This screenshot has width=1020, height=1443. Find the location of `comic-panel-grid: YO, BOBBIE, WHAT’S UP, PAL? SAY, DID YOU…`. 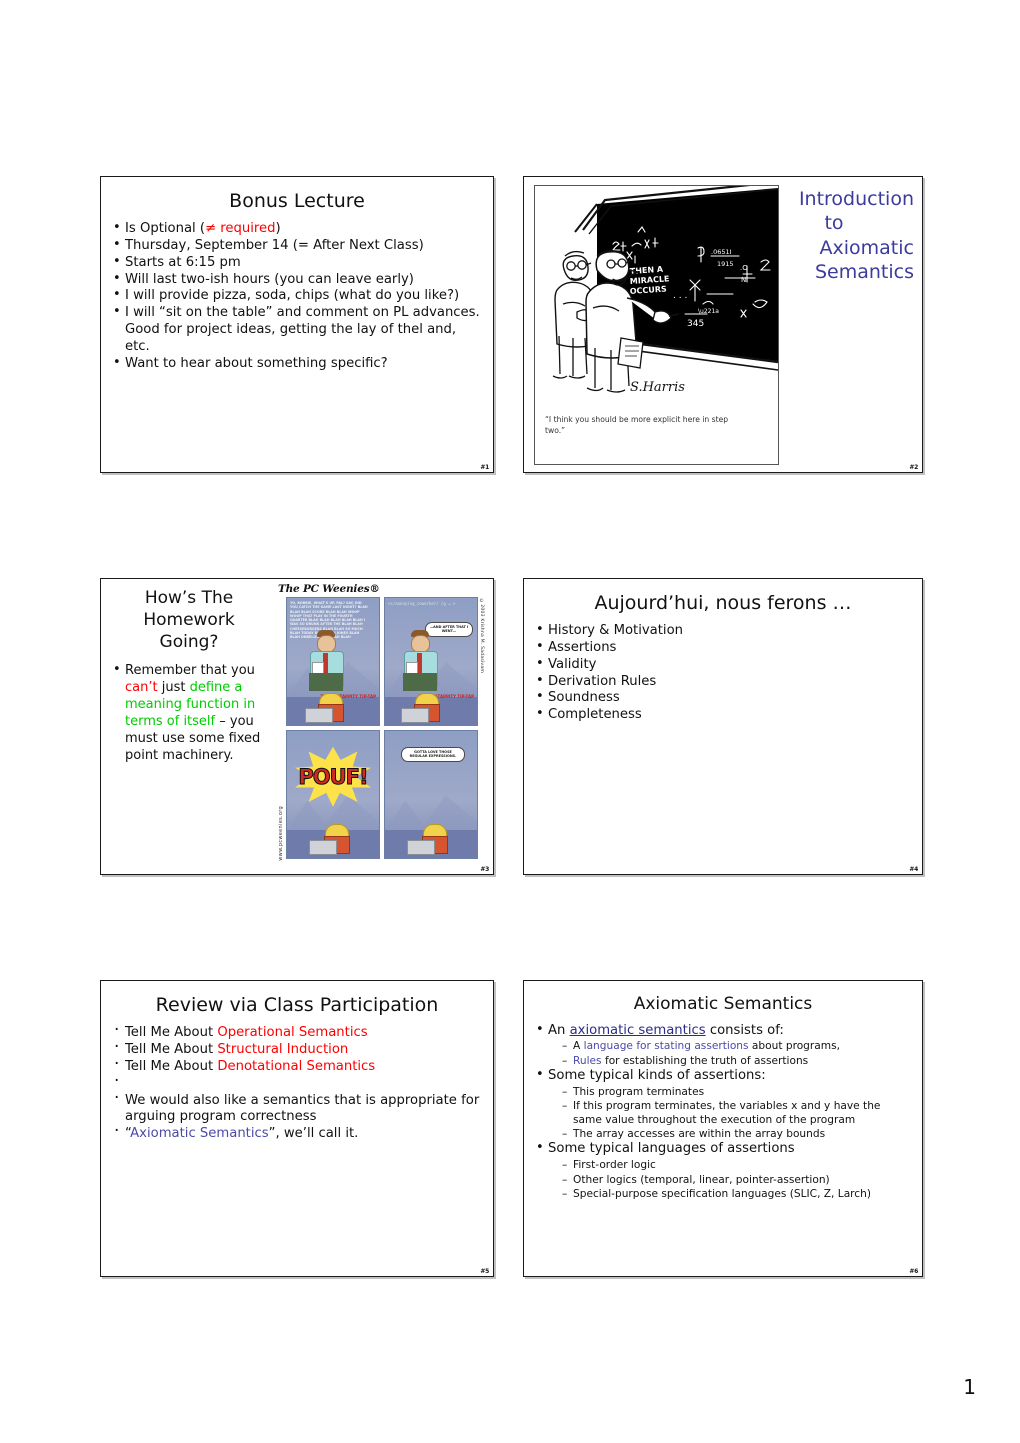

comic-panel-grid: YO, BOBBIE, WHAT’S UP, PAL? SAY, DID YOU… is located at coordinates (382, 728).